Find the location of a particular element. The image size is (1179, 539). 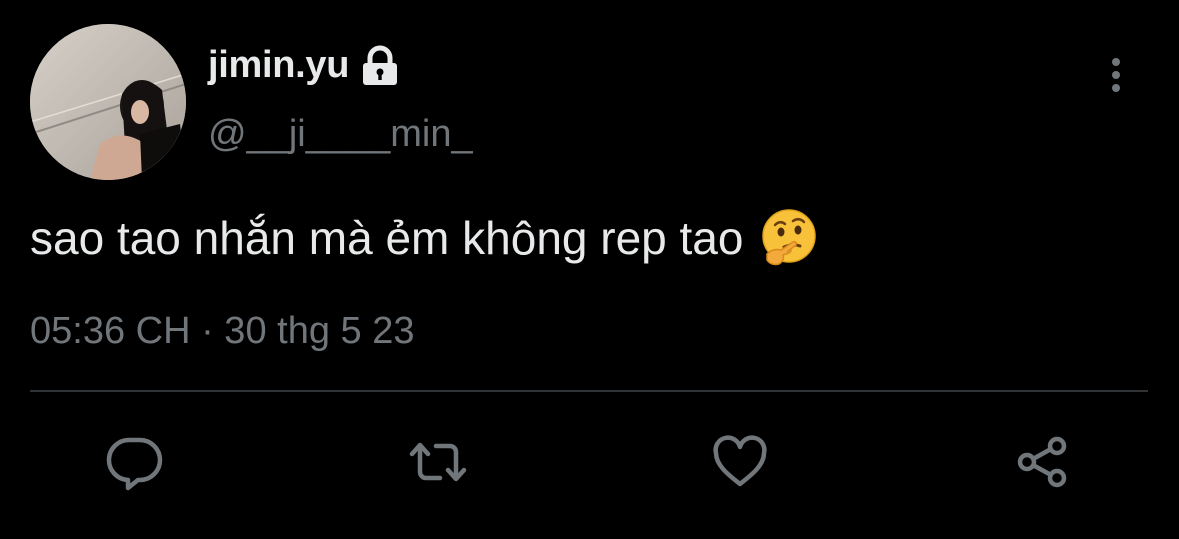

share-icon is located at coordinates (1043, 462).